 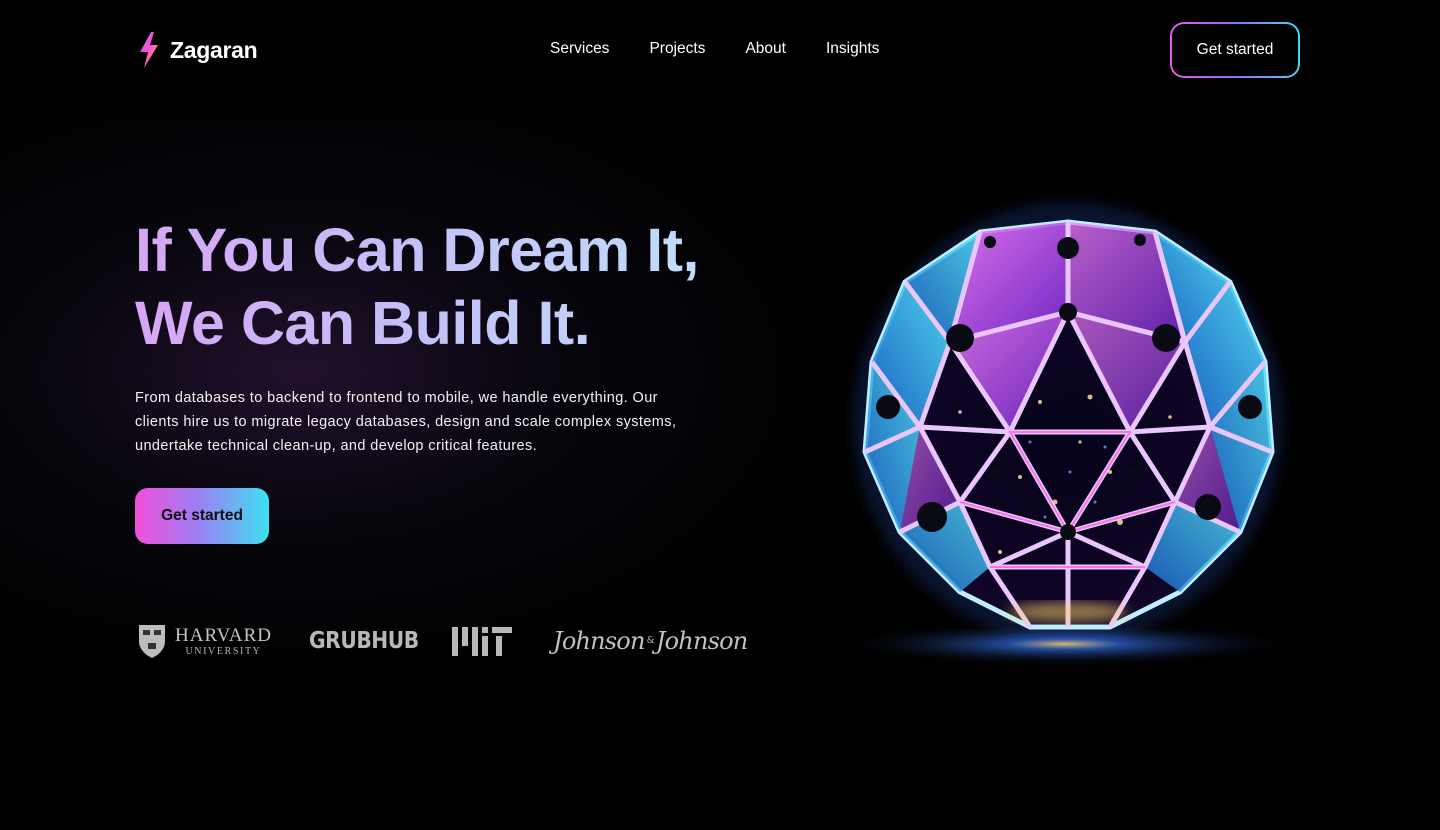 I want to click on grubhub-logo: GRUBHUB, so click(x=364, y=641).